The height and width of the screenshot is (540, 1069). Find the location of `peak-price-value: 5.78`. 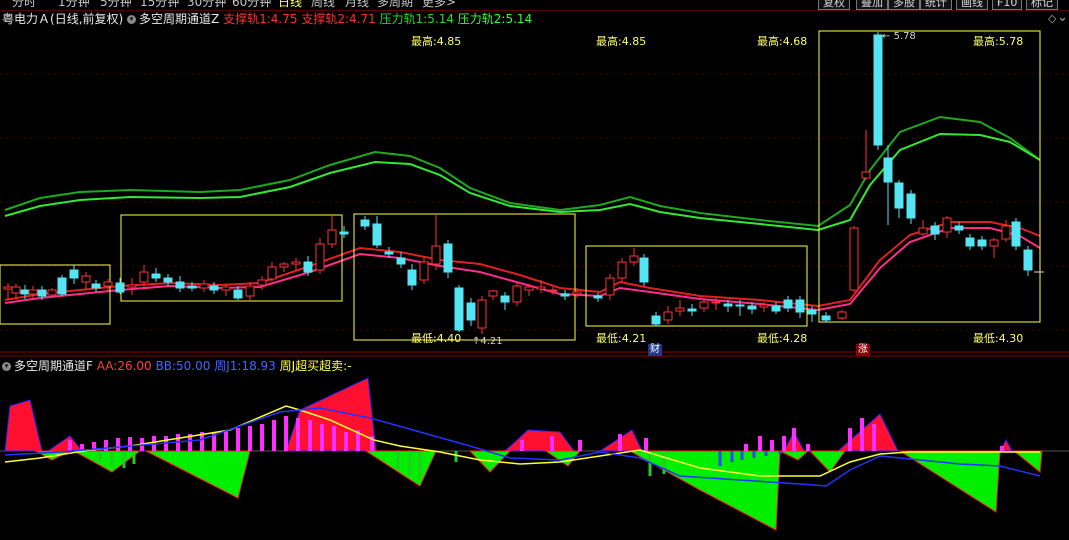

peak-price-value: 5.78 is located at coordinates (904, 36).